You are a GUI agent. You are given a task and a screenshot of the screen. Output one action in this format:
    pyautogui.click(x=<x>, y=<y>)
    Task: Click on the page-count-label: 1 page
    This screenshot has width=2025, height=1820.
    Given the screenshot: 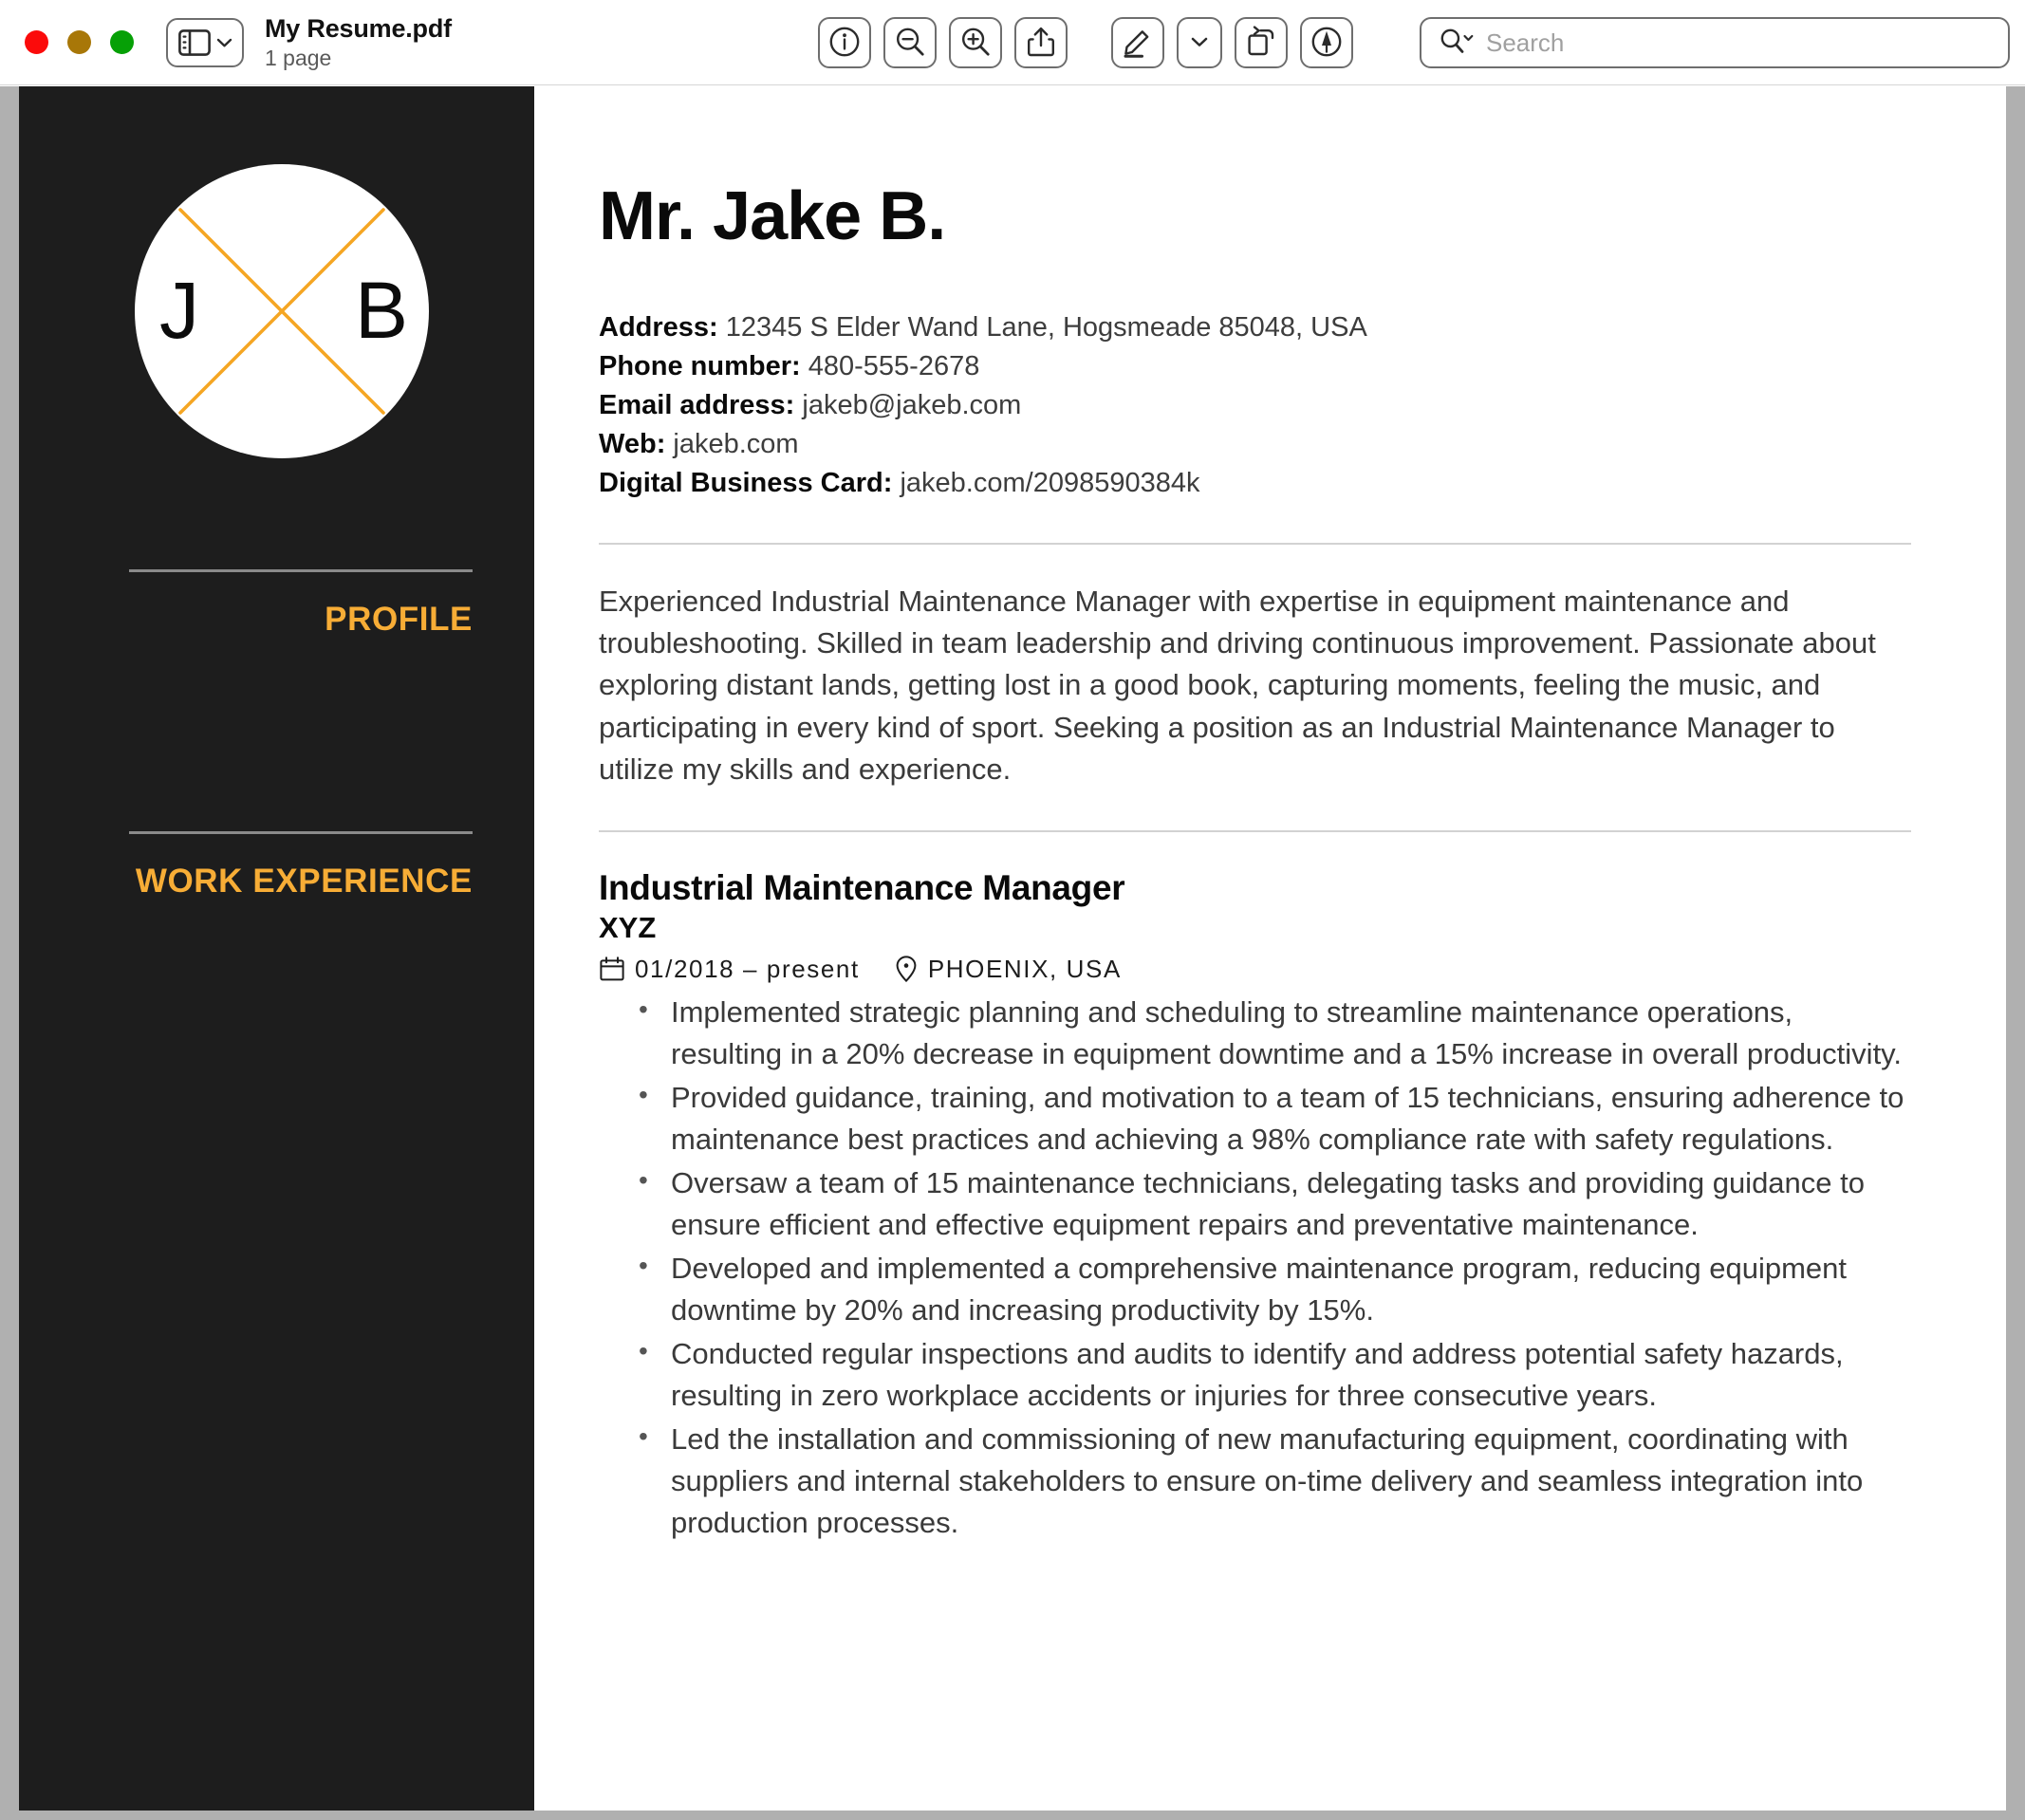 What is the action you would take?
    pyautogui.click(x=298, y=57)
    